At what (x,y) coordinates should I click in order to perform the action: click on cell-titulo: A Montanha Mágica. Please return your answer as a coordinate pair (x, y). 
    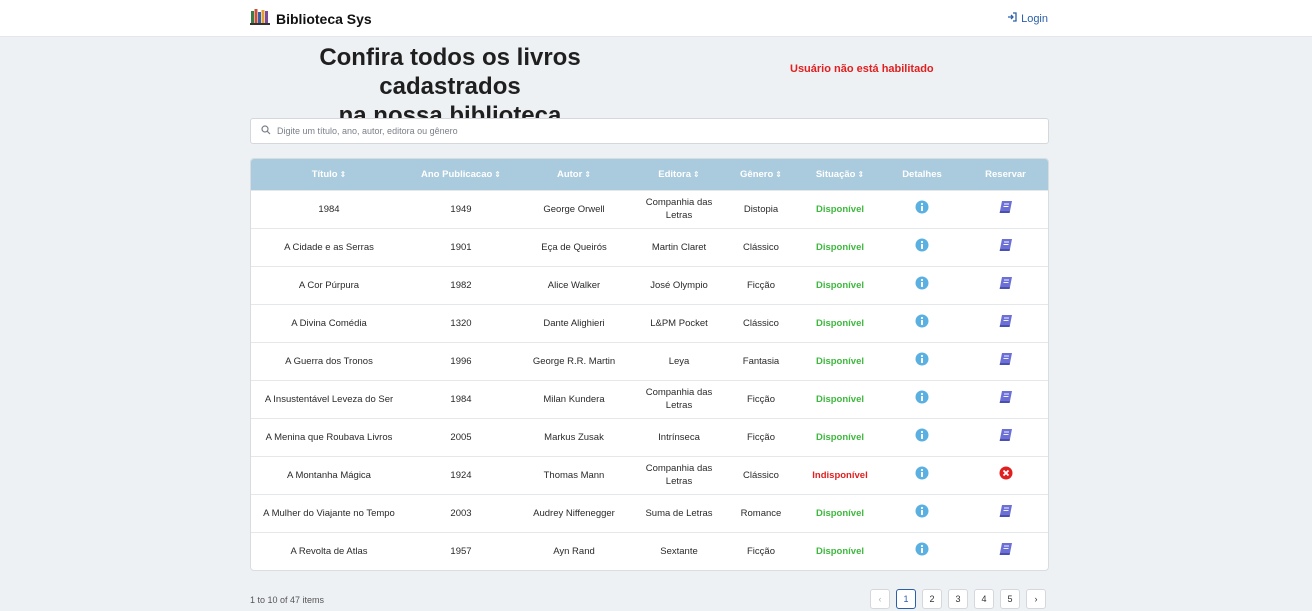
    Looking at the image, I should click on (329, 474).